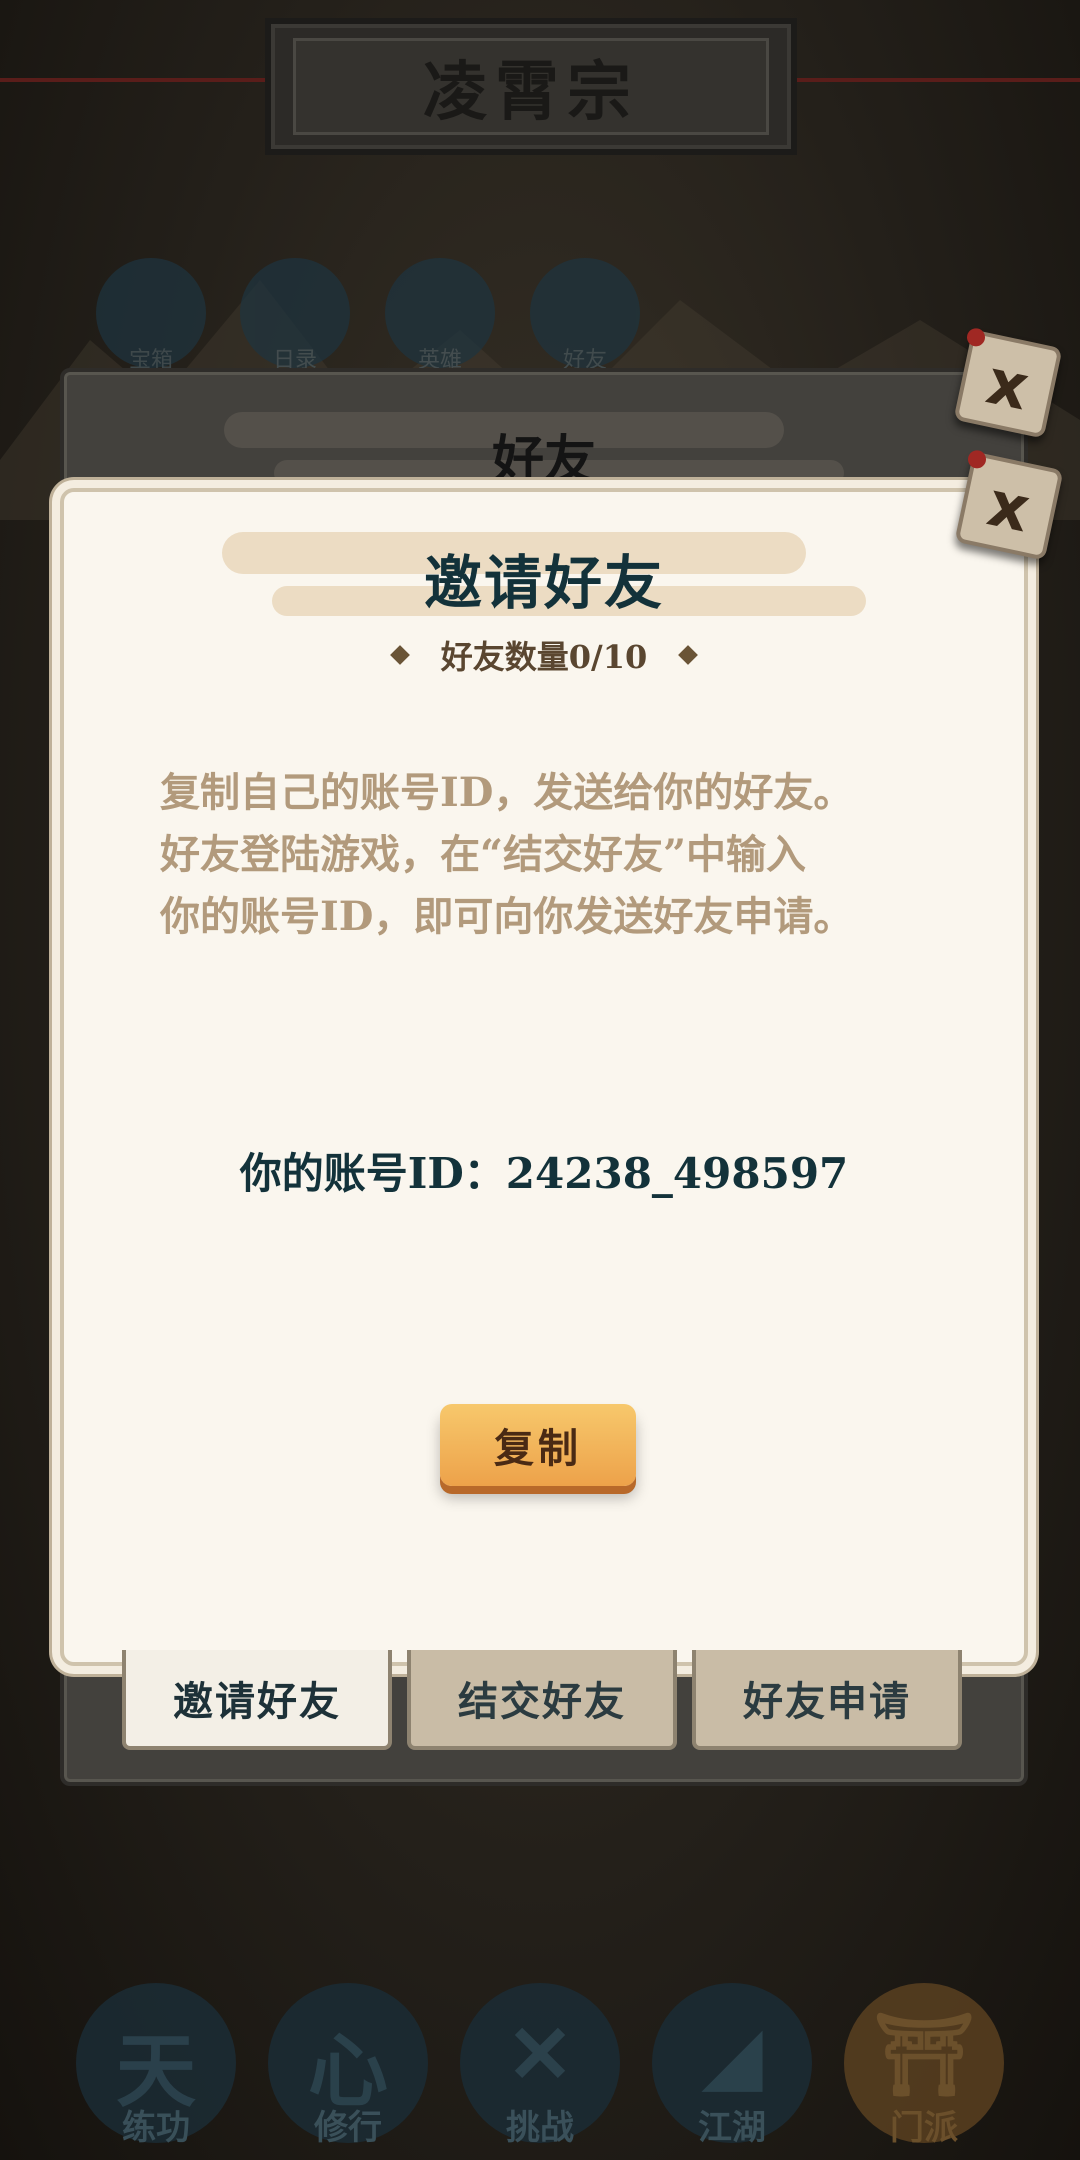 The width and height of the screenshot is (1080, 2160). I want to click on nav-cultivate: 心 修行, so click(348, 2065).